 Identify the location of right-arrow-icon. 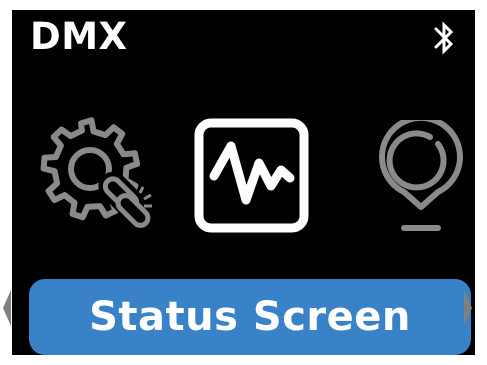
(468, 308).